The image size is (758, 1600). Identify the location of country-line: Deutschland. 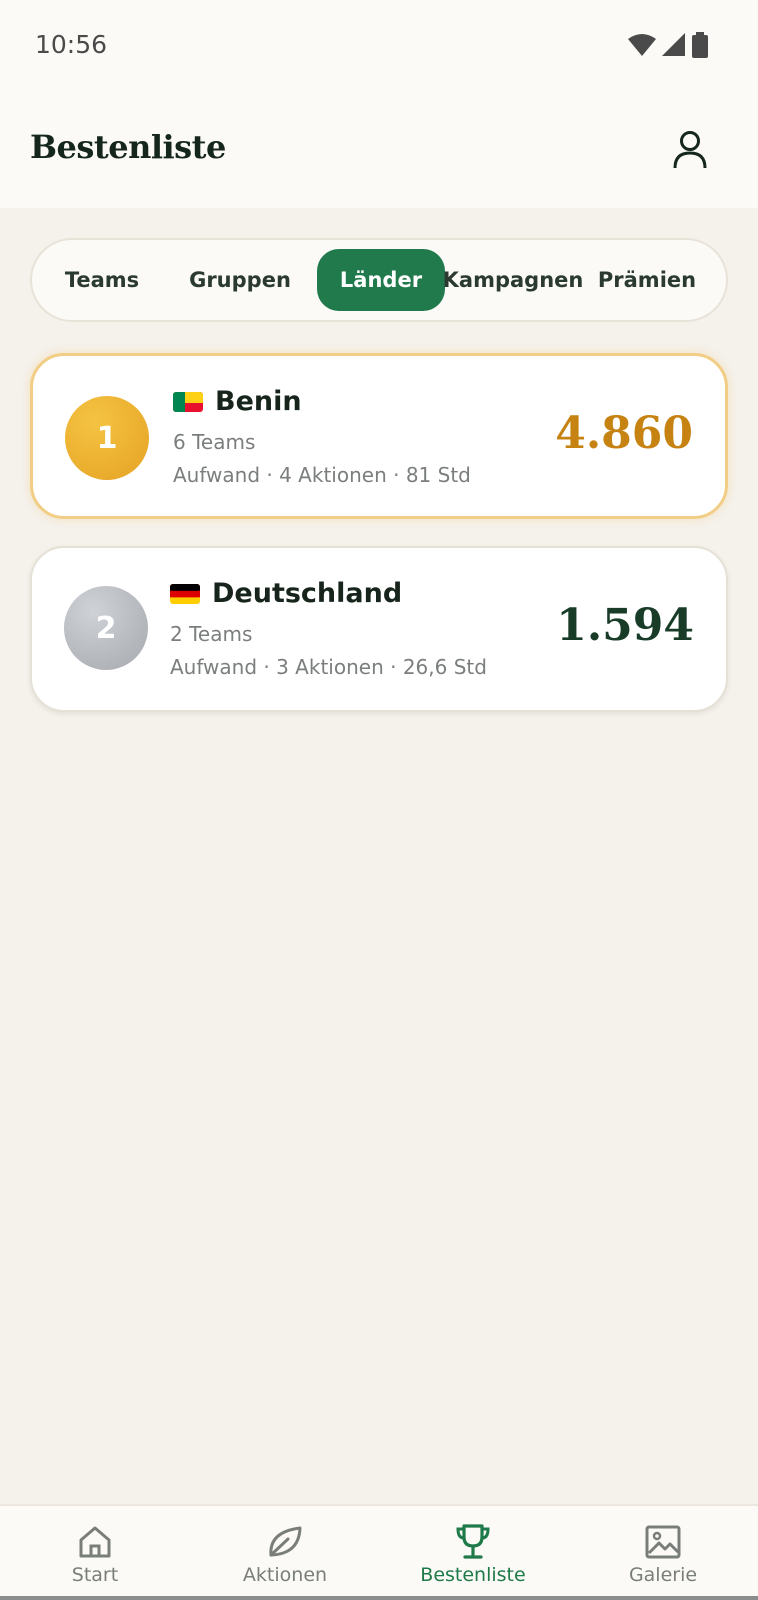
(286, 593).